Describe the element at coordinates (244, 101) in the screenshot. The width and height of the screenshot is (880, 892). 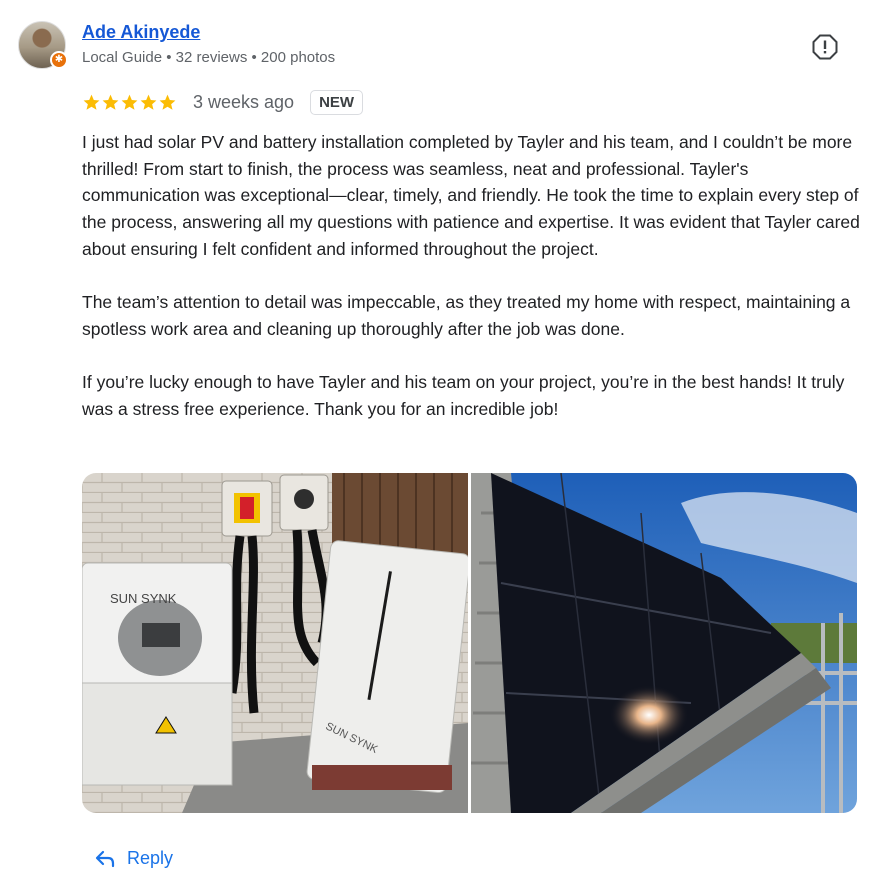
I see `review-time: 3 weeks ago` at that location.